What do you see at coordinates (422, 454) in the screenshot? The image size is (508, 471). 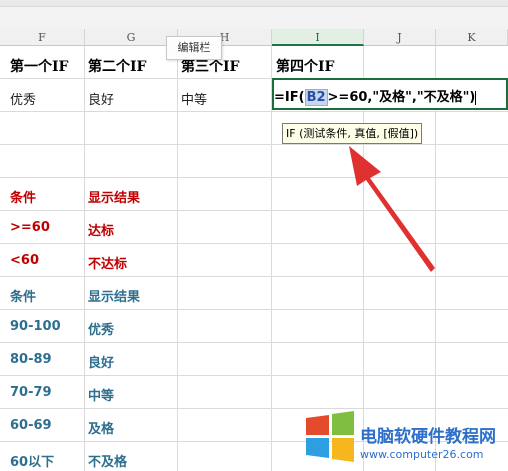 I see `watermark-url: www.computer26.com` at bounding box center [422, 454].